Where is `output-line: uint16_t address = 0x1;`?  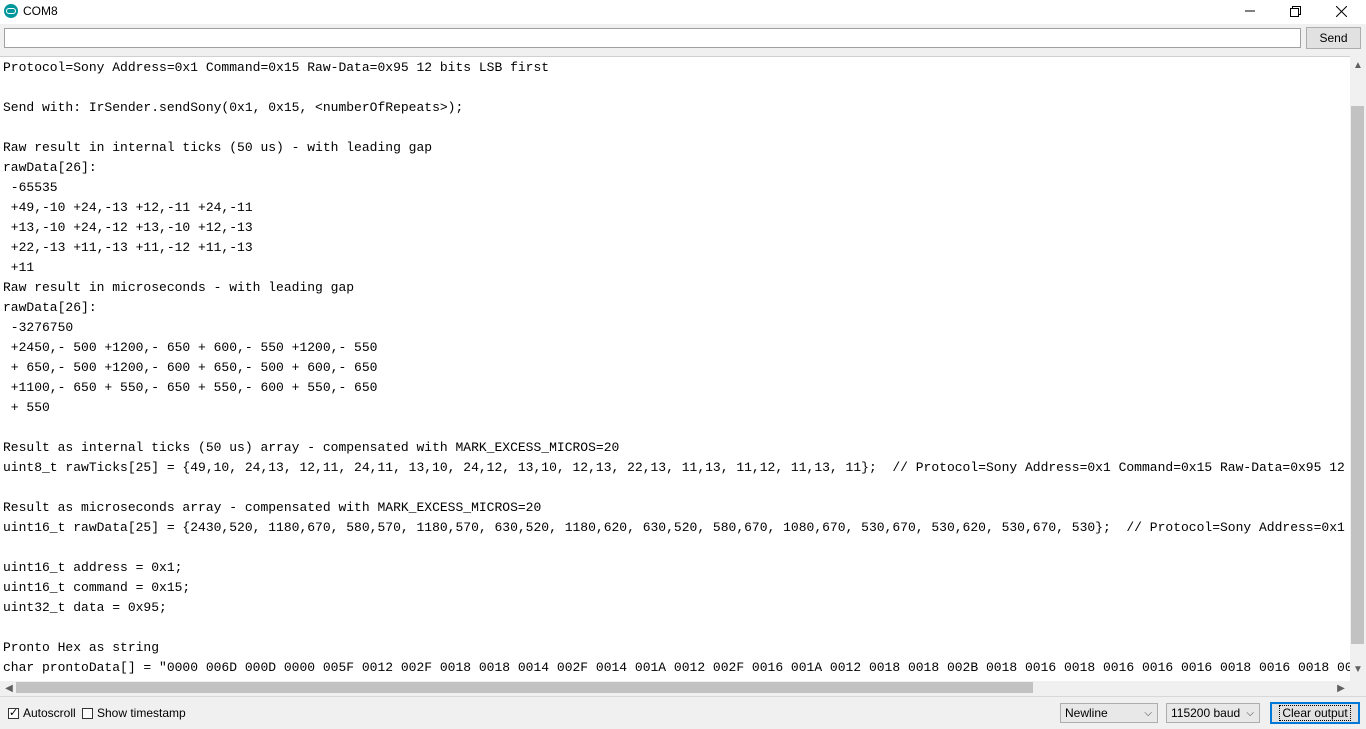
output-line: uint16_t address = 0x1; is located at coordinates (93, 567).